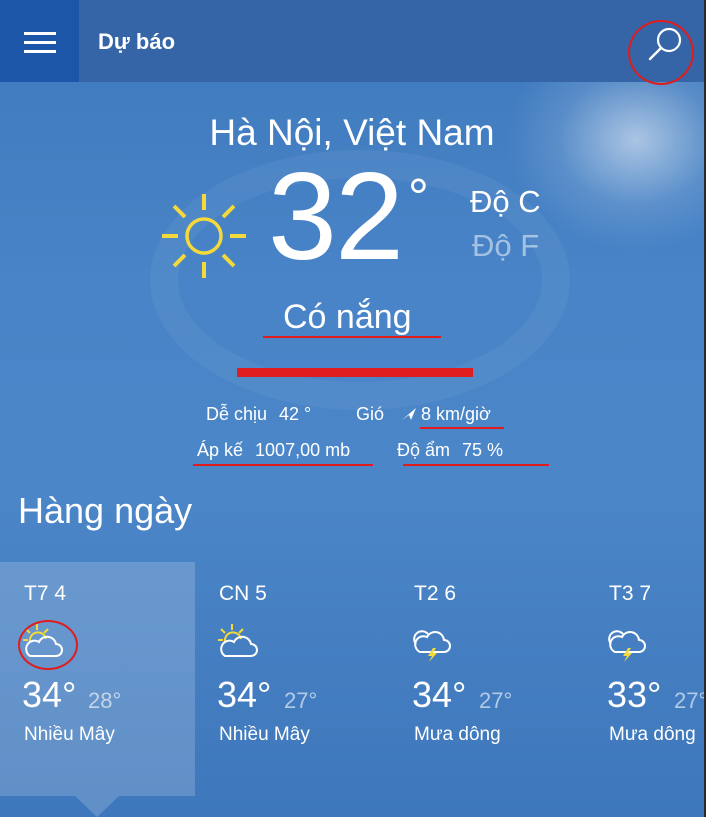 This screenshot has height=817, width=706. I want to click on unit-celsius-toggle: Độ C, so click(505, 202).